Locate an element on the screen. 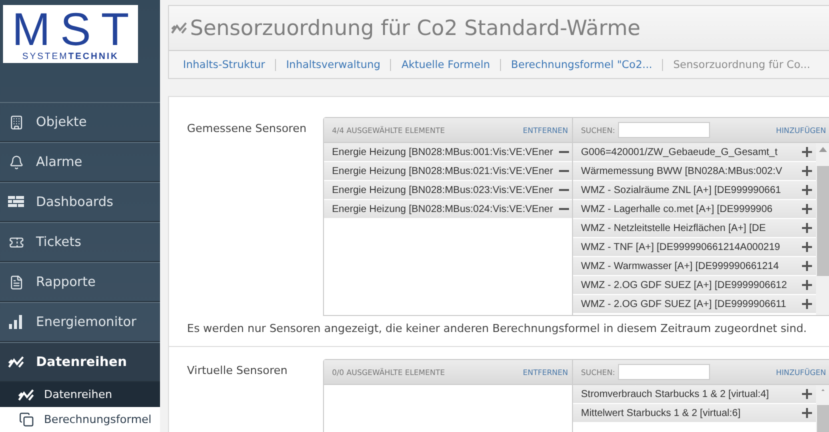 The image size is (829, 432). available-sensor-row: WMZ - TNF [A+] [DE999990661214A000219 is located at coordinates (694, 247).